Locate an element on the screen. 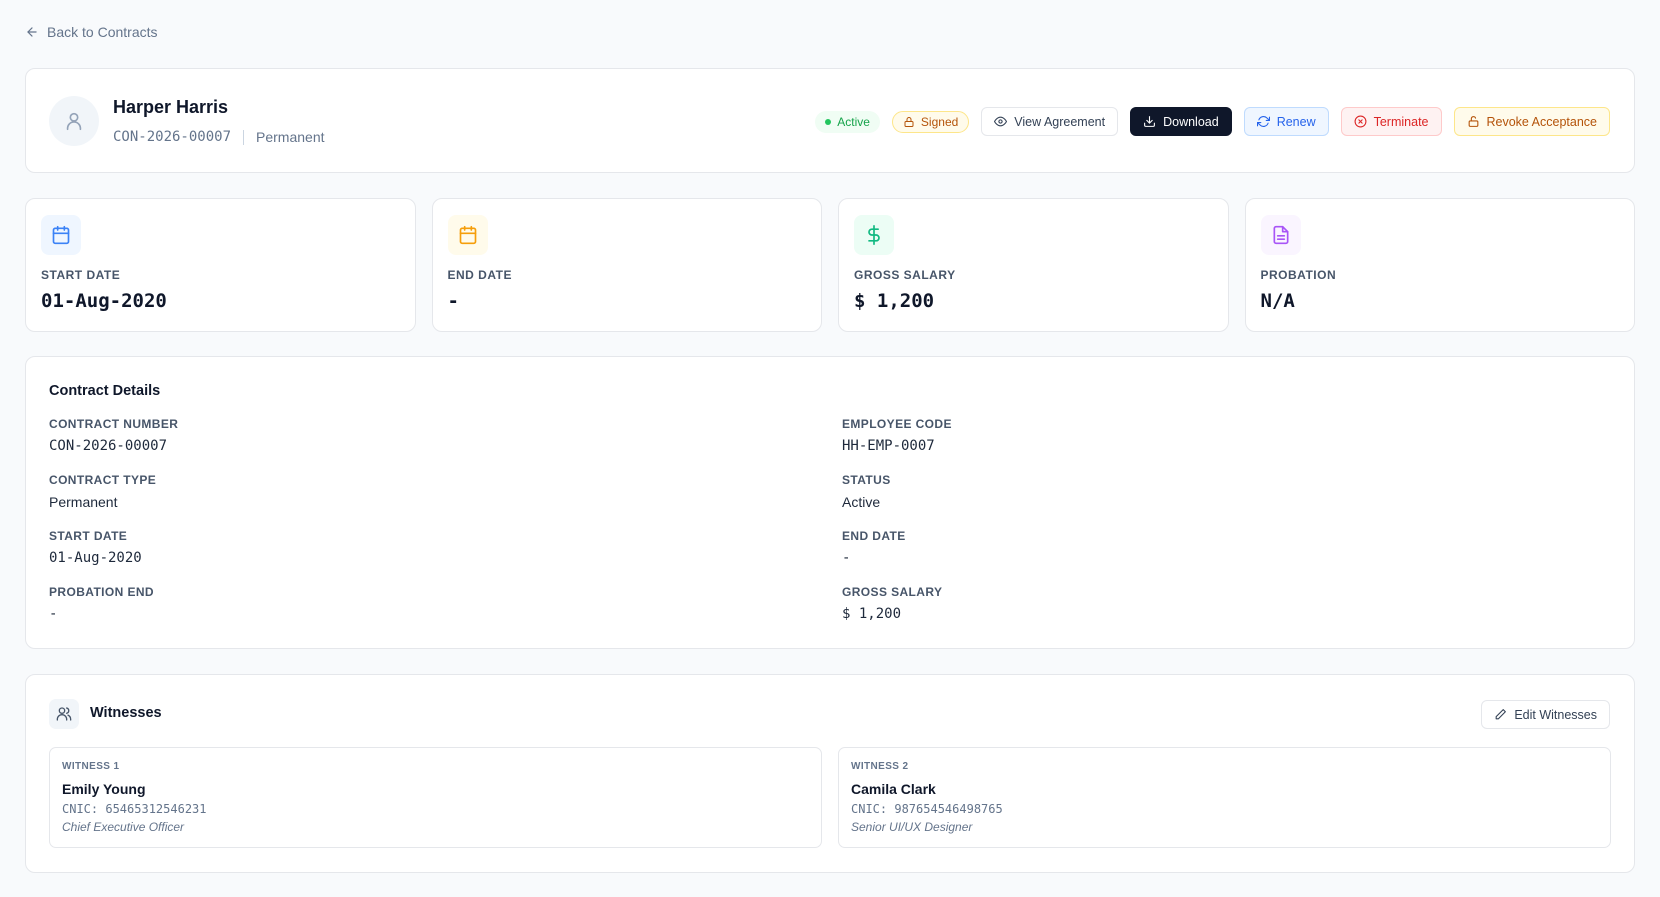 This screenshot has height=897, width=1660. employee-subtitle: CON-2026-00007 Permanent is located at coordinates (219, 137).